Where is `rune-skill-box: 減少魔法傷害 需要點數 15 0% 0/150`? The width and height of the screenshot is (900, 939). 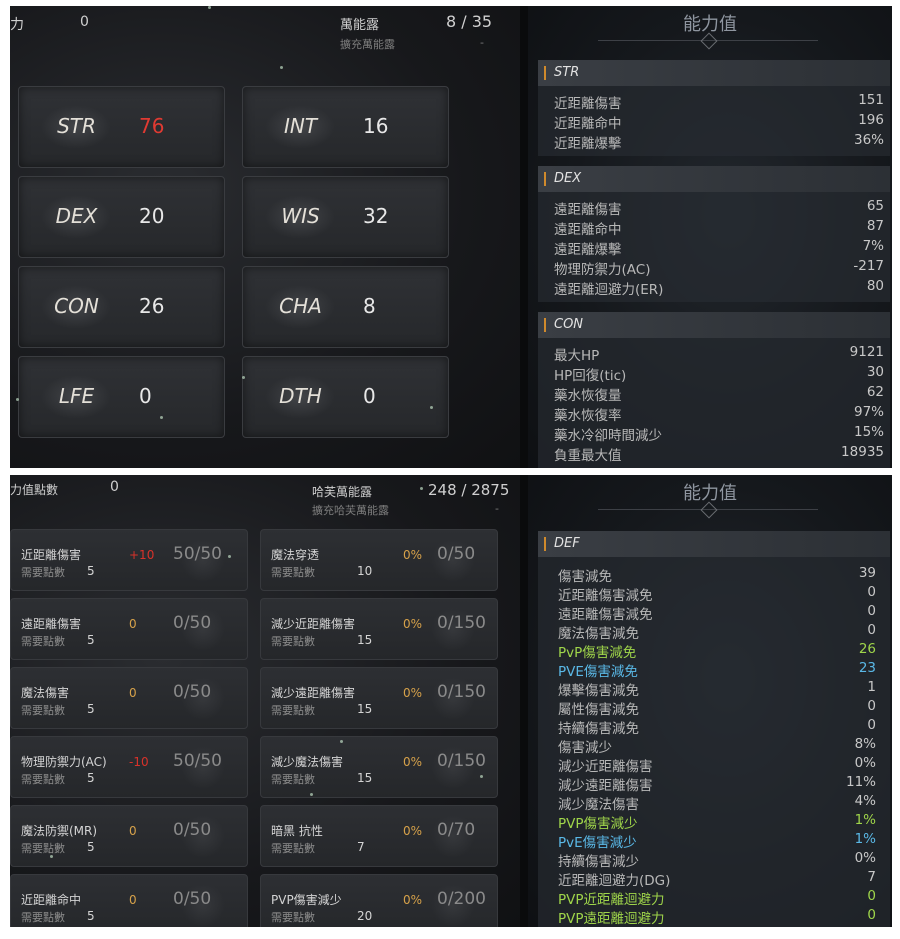 rune-skill-box: 減少魔法傷害 需要點數 15 0% 0/150 is located at coordinates (379, 767).